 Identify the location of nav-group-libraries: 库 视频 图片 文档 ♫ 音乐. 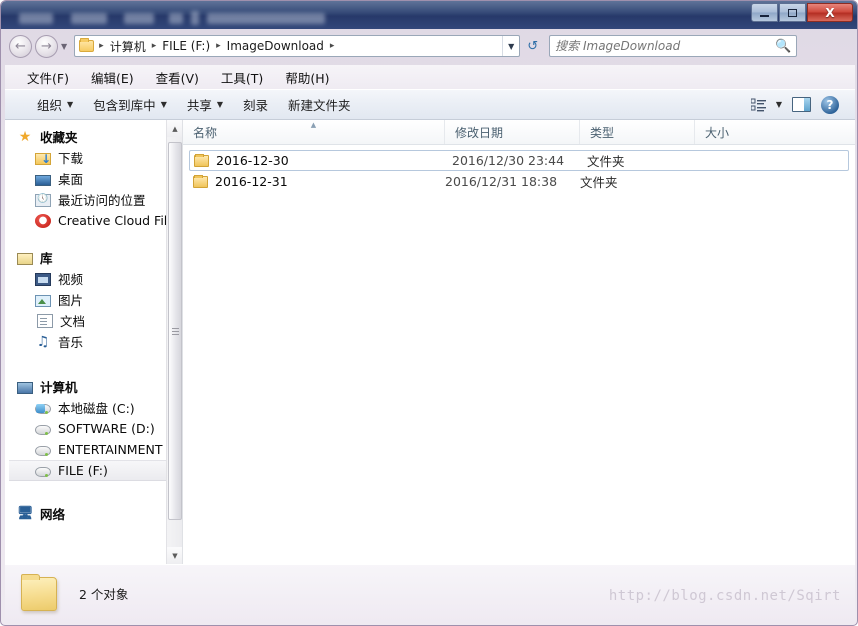
(93, 299).